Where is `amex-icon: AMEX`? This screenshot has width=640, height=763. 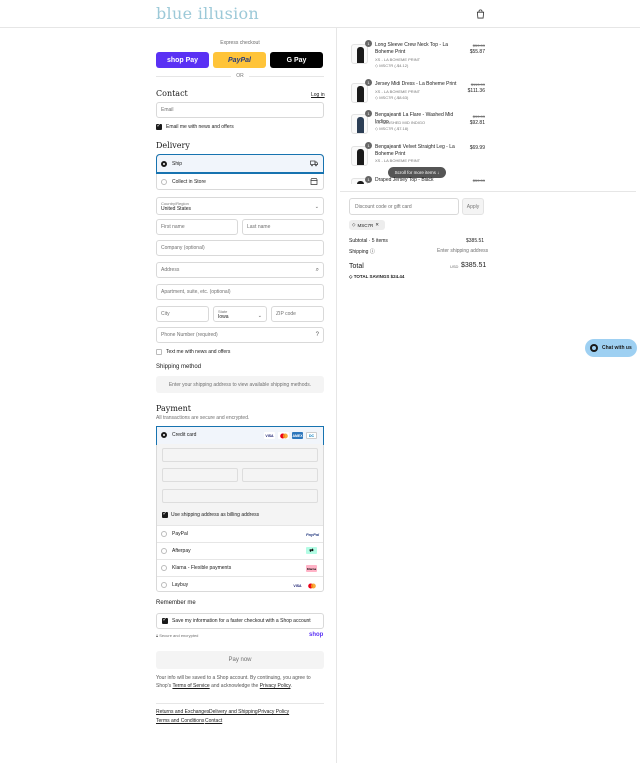
amex-icon: AMEX is located at coordinates (297, 435).